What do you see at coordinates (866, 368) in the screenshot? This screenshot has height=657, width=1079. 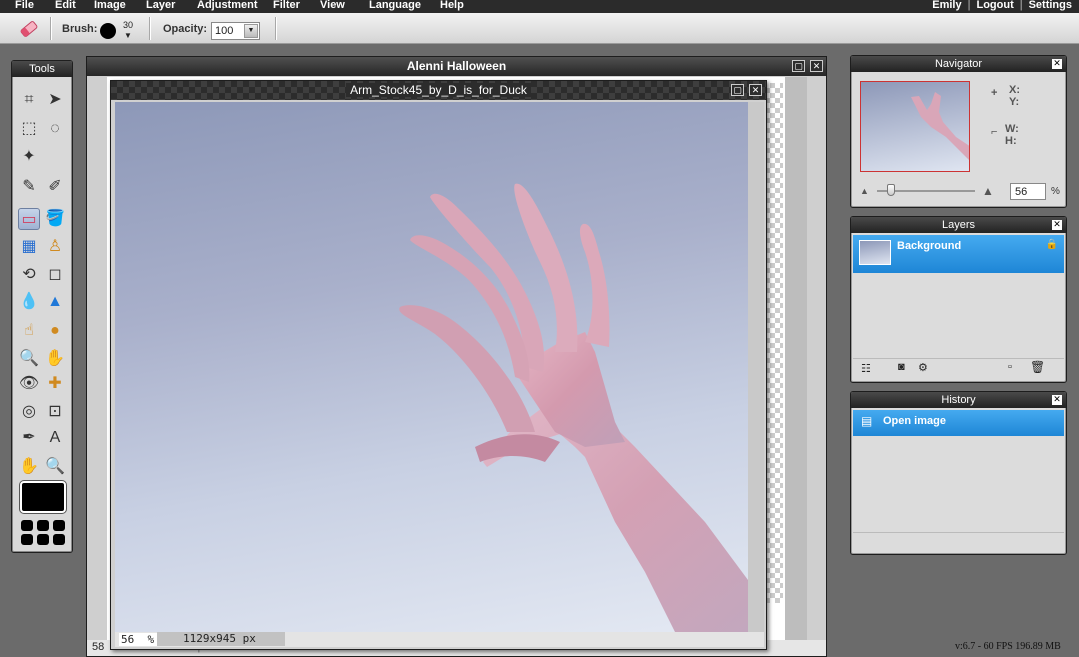 I see `layer-style-icon: ☷` at bounding box center [866, 368].